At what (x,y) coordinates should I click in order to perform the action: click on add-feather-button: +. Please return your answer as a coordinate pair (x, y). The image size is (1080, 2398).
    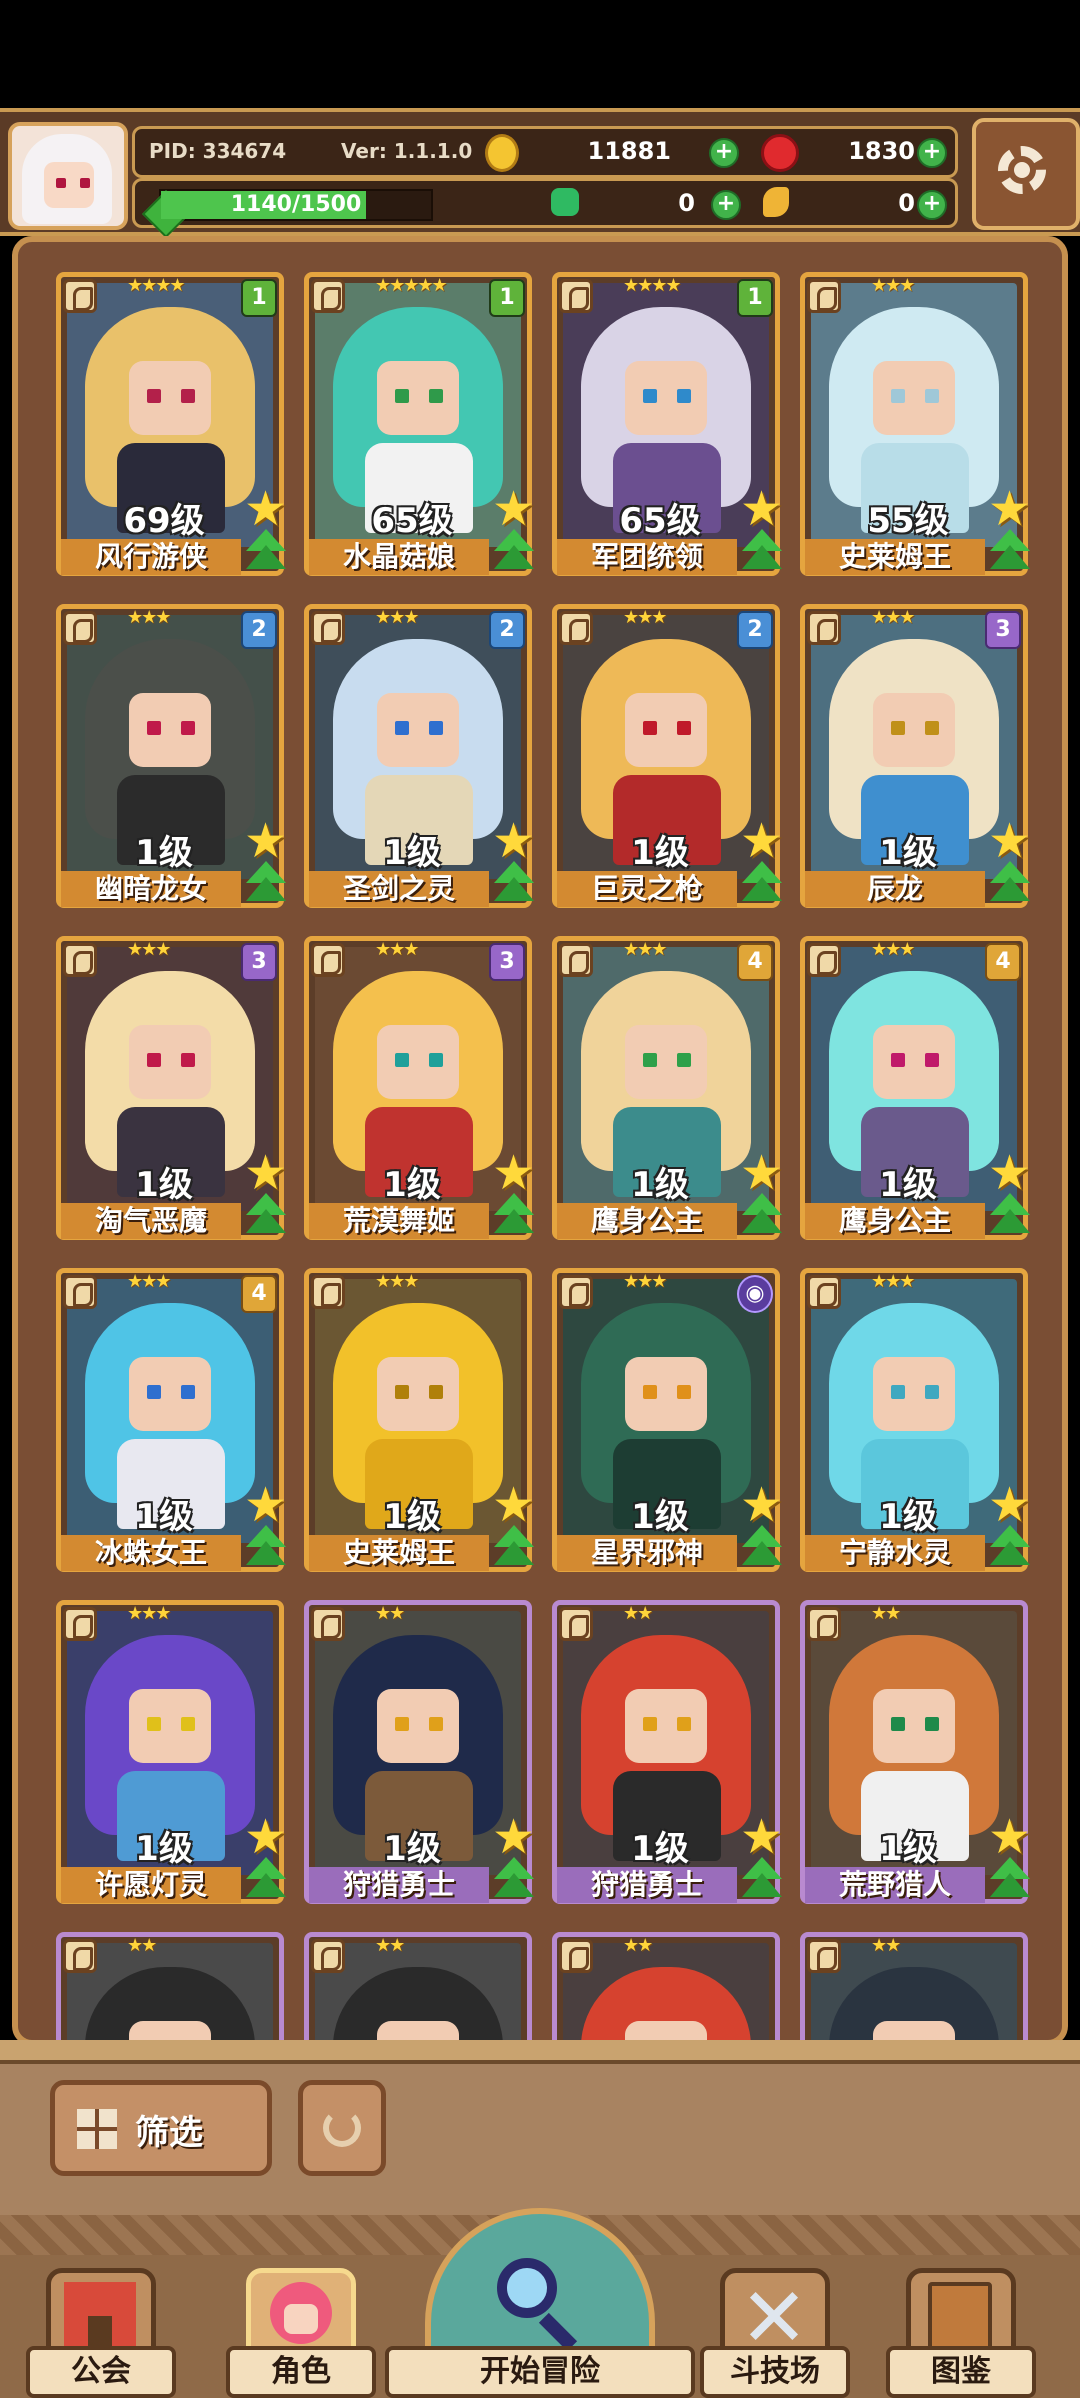
    Looking at the image, I should click on (932, 205).